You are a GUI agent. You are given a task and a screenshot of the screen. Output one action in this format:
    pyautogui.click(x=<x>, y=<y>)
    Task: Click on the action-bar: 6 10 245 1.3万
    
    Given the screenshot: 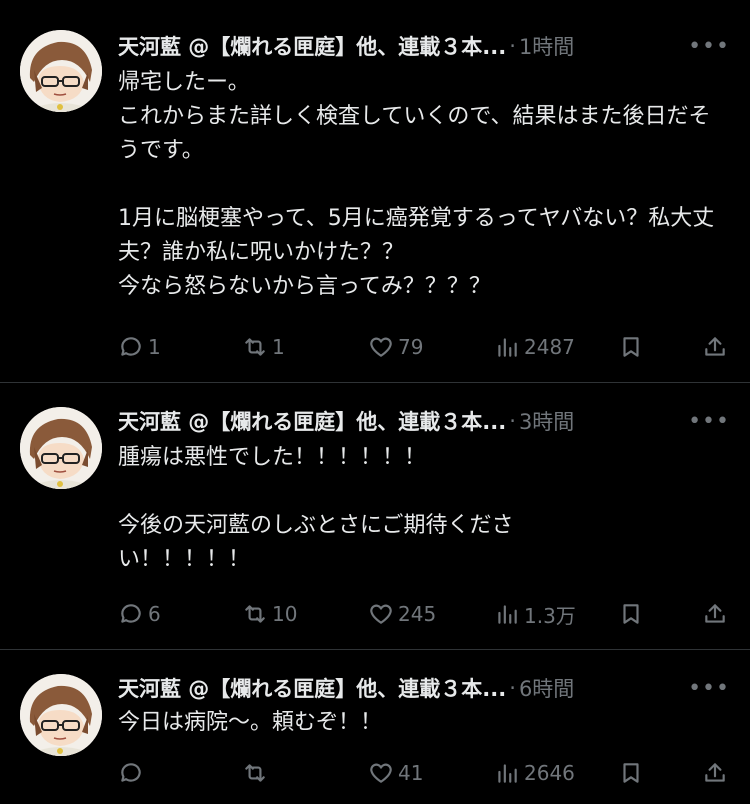 What is the action you would take?
    pyautogui.click(x=424, y=614)
    